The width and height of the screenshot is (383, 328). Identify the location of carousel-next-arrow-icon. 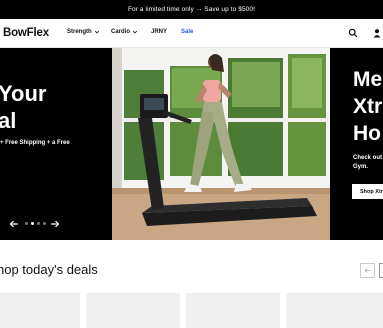
(55, 224).